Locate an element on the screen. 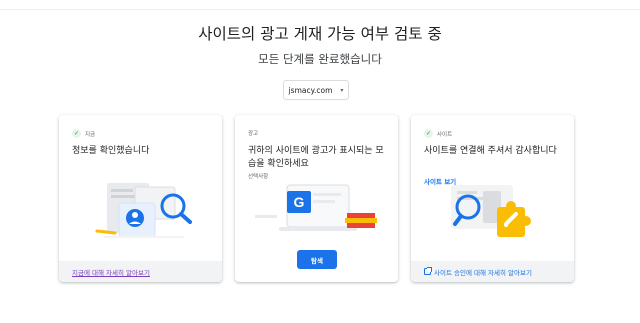  card-badge-label: 사이트 is located at coordinates (445, 134).